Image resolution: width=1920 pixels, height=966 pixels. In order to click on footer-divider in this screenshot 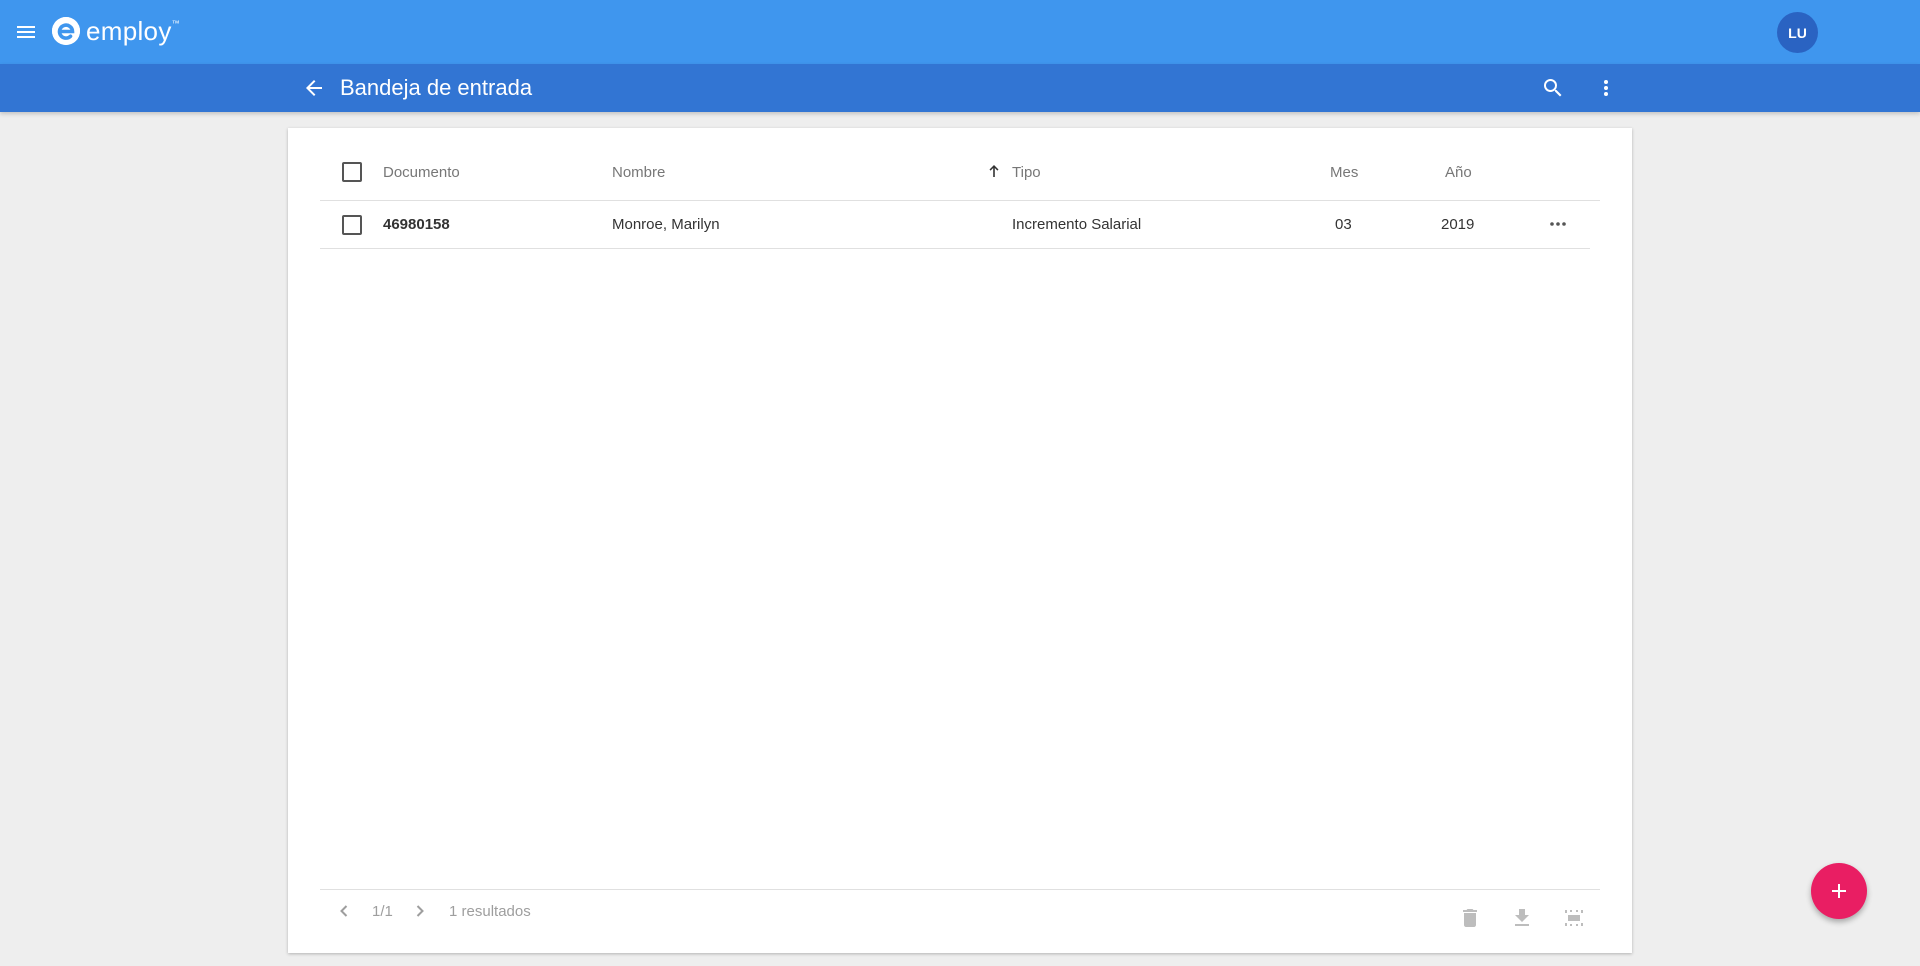, I will do `click(960, 889)`.